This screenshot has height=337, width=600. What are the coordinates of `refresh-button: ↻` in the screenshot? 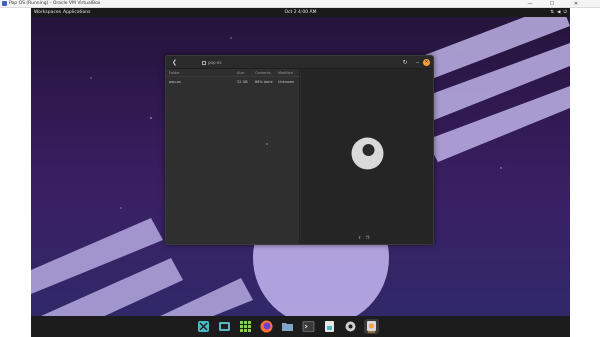 It's located at (405, 62).